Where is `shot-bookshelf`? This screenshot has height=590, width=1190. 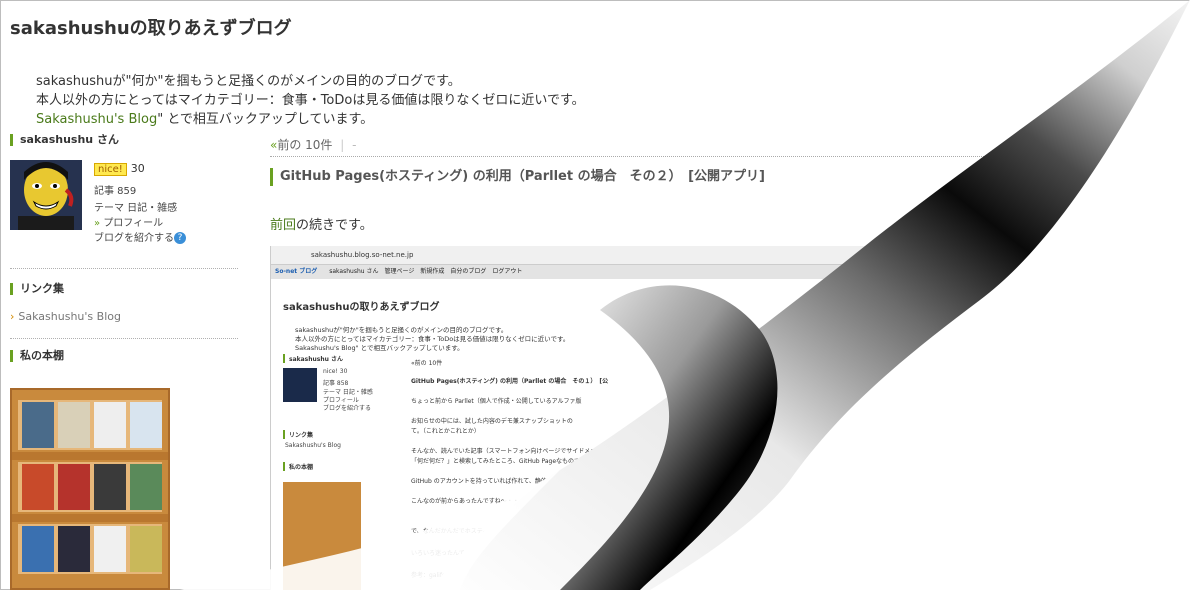 shot-bookshelf is located at coordinates (322, 536).